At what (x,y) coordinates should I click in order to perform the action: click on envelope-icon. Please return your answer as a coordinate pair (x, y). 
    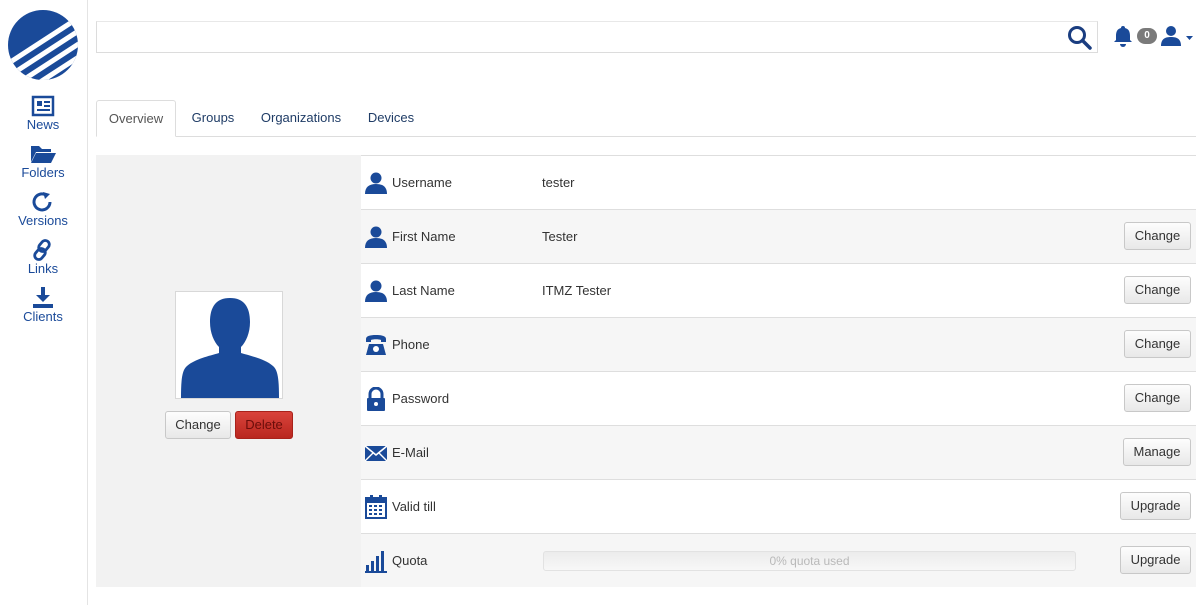
    Looking at the image, I should click on (376, 453).